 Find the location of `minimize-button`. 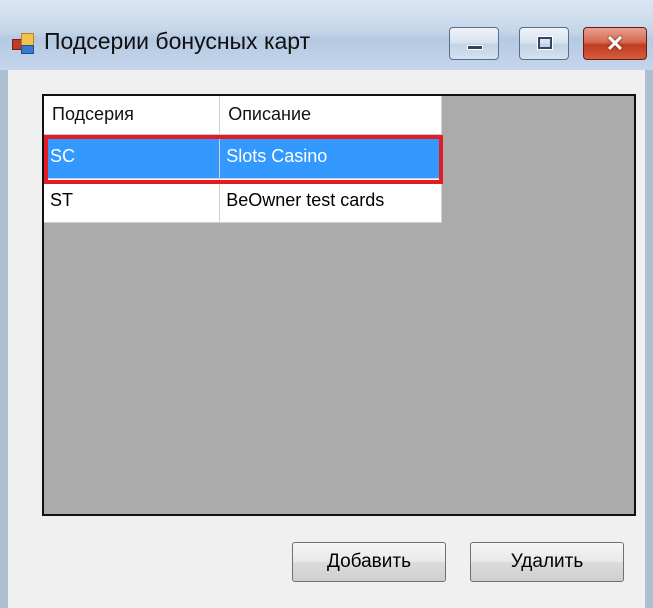

minimize-button is located at coordinates (474, 43).